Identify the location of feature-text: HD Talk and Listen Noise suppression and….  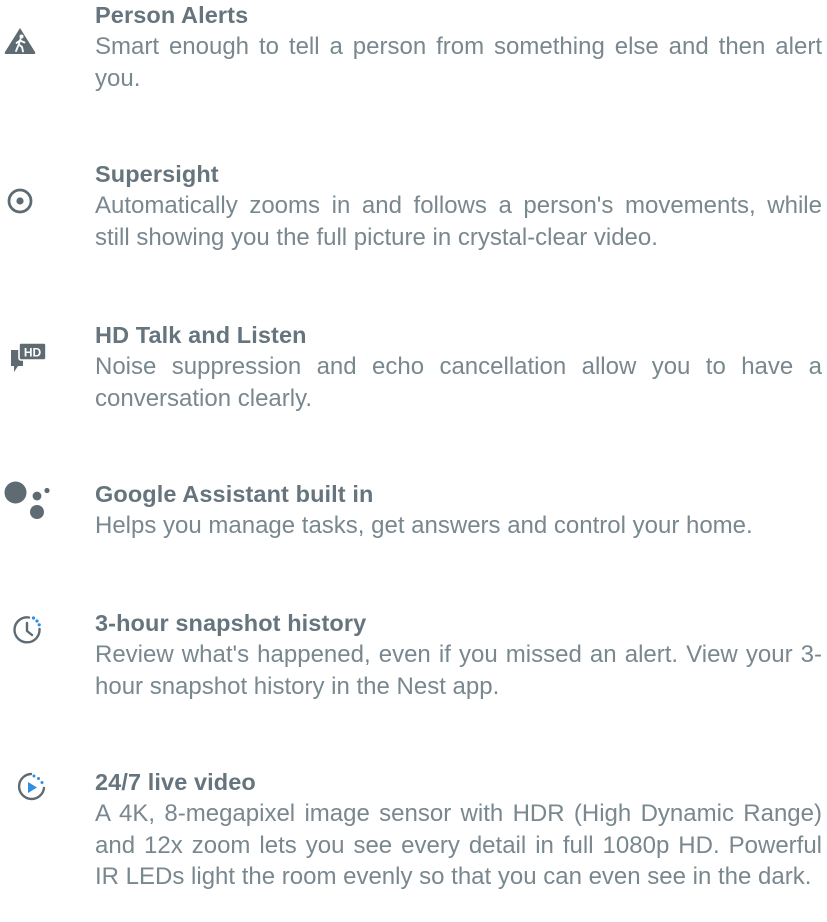
(458, 368).